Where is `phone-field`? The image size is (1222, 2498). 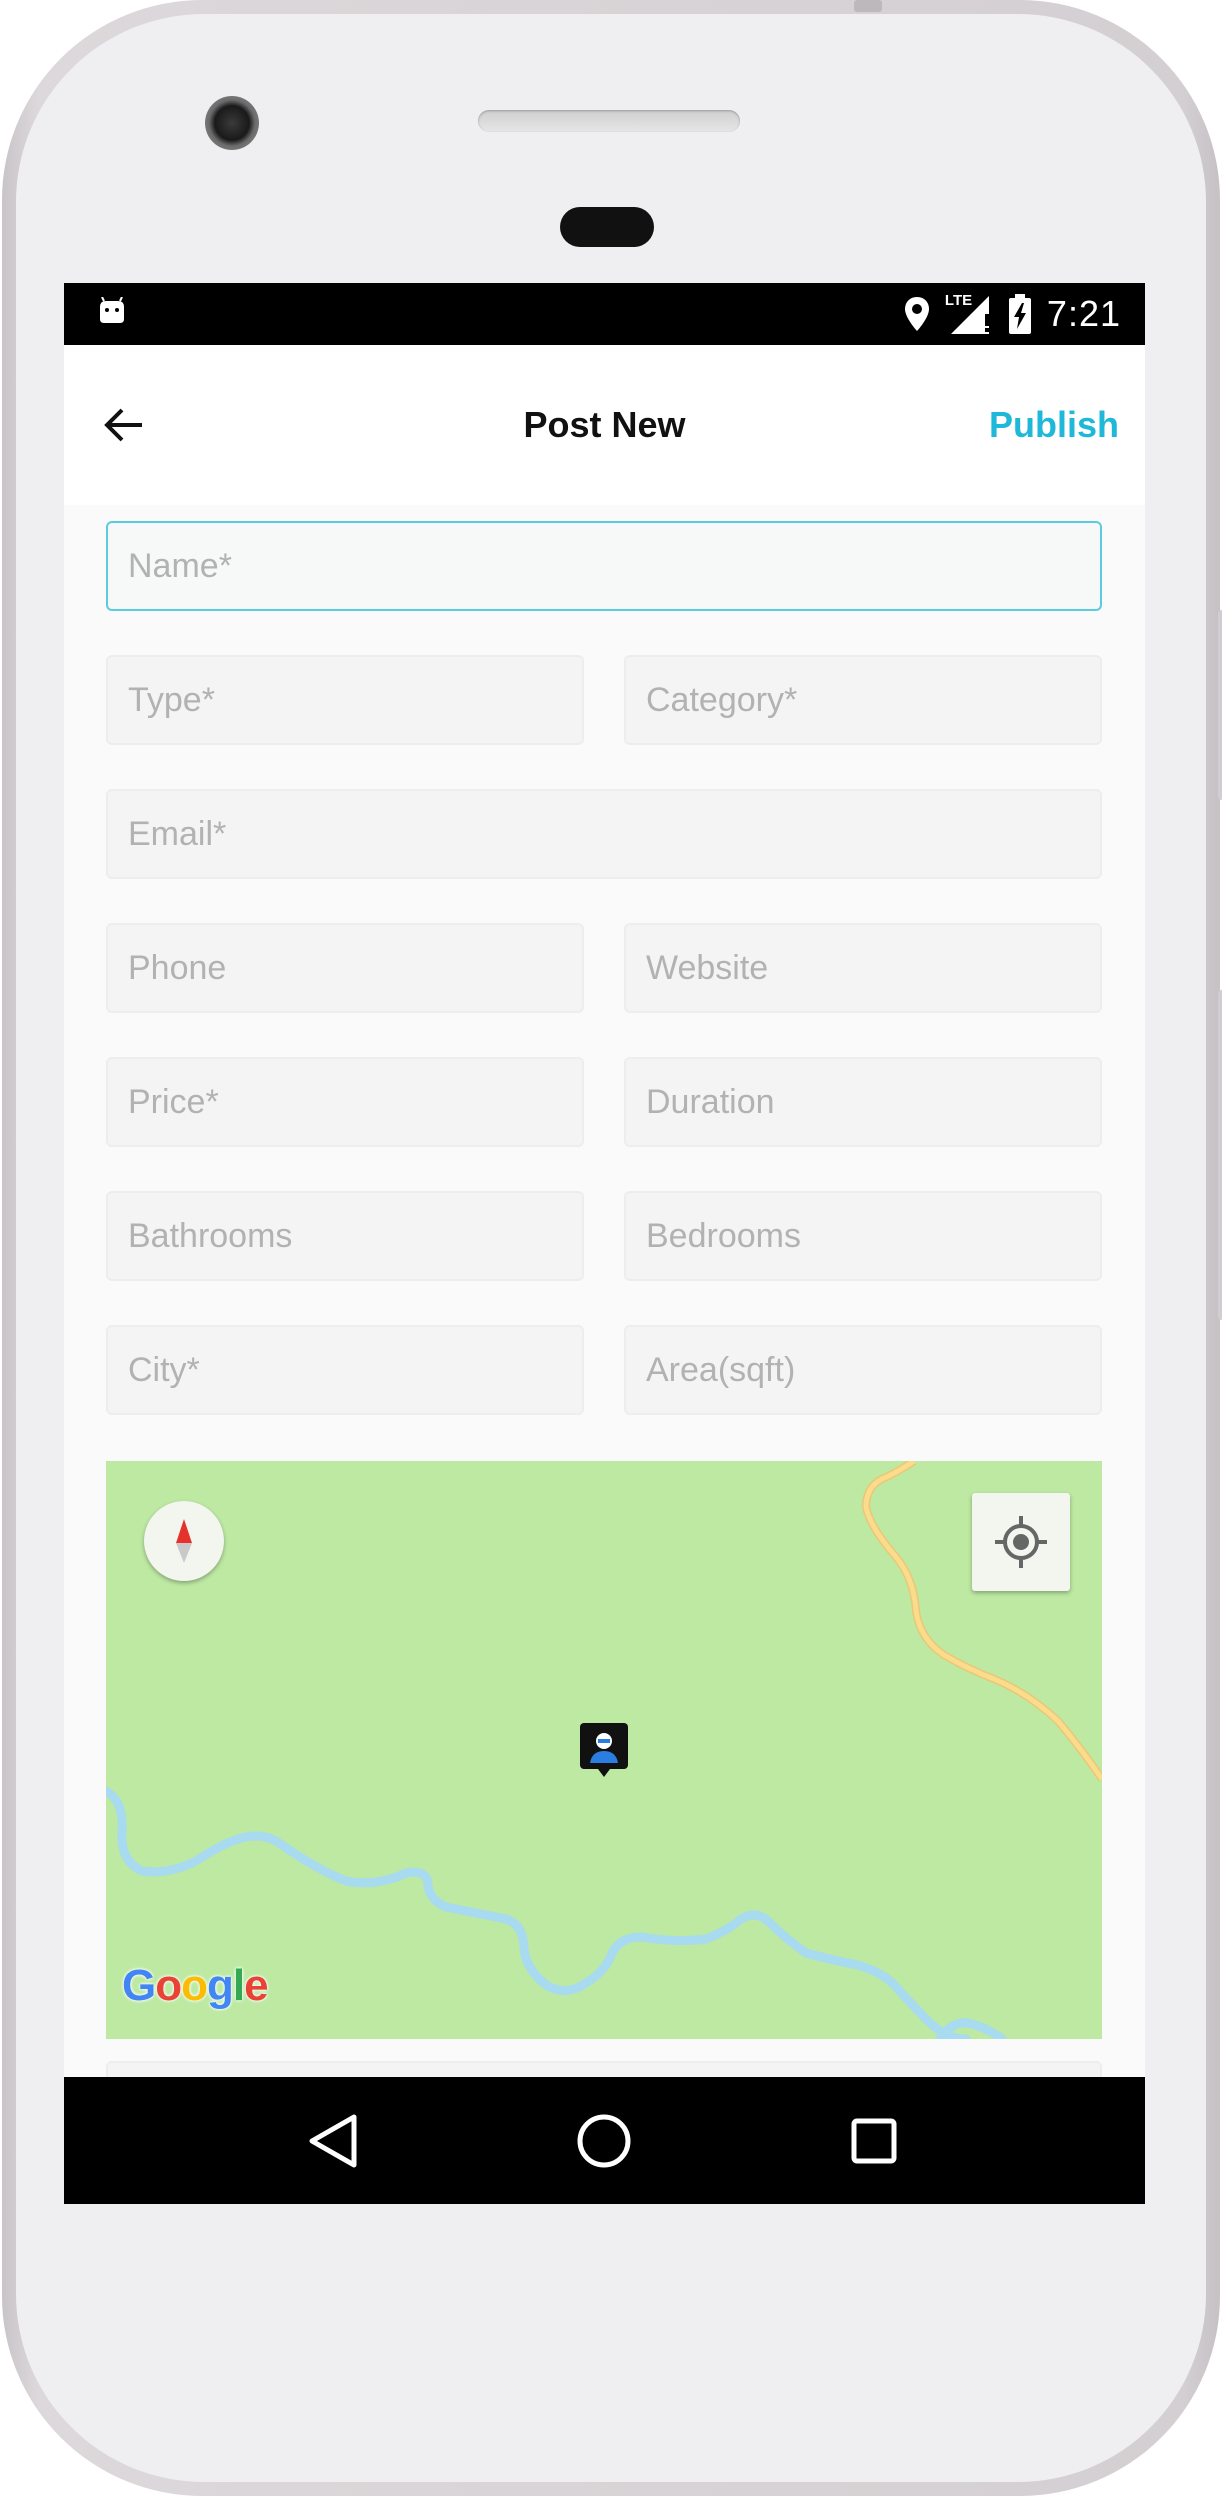
phone-field is located at coordinates (345, 968).